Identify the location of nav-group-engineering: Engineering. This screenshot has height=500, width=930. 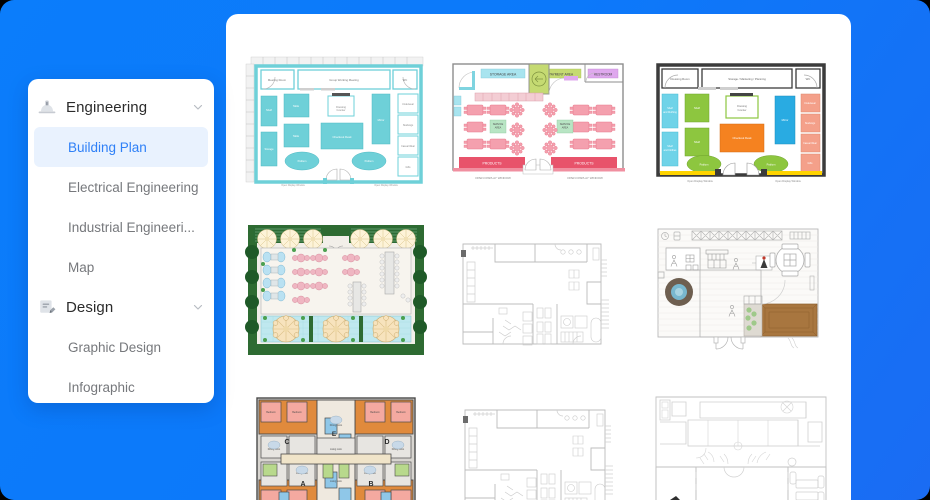
(121, 107).